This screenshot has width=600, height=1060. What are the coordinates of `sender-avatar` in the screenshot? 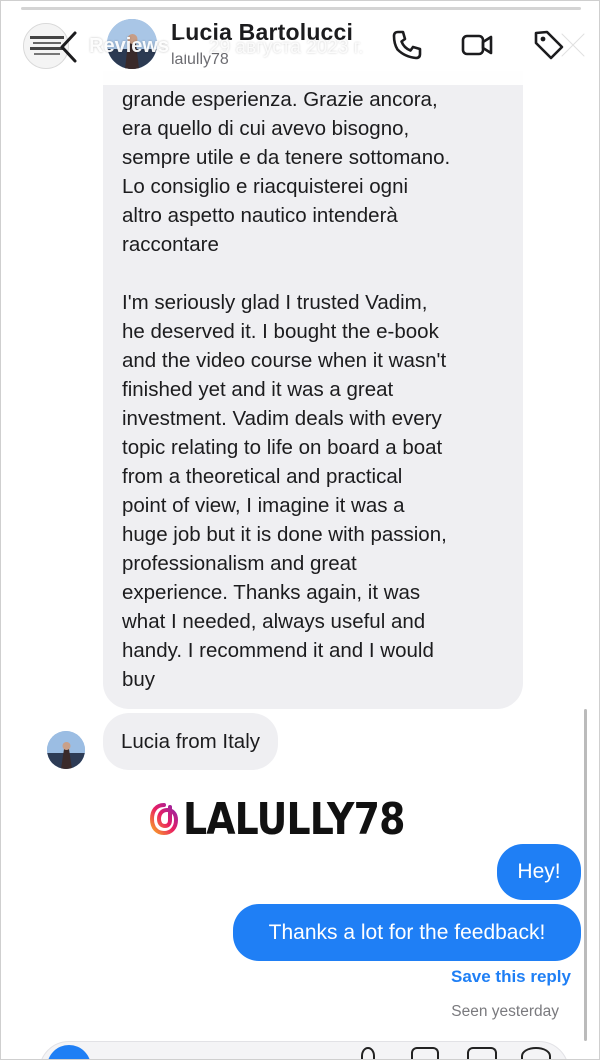 It's located at (66, 750).